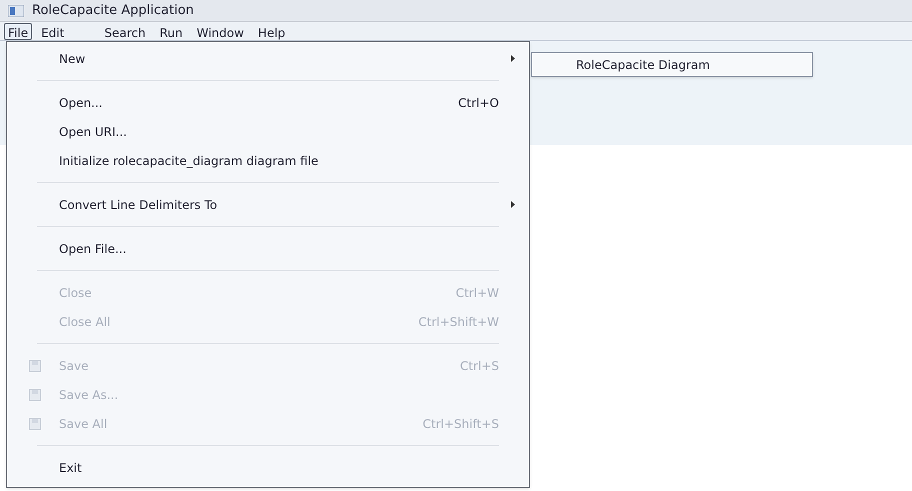 The width and height of the screenshot is (912, 491). Describe the element at coordinates (268, 467) in the screenshot. I see `menu-item: Exit` at that location.